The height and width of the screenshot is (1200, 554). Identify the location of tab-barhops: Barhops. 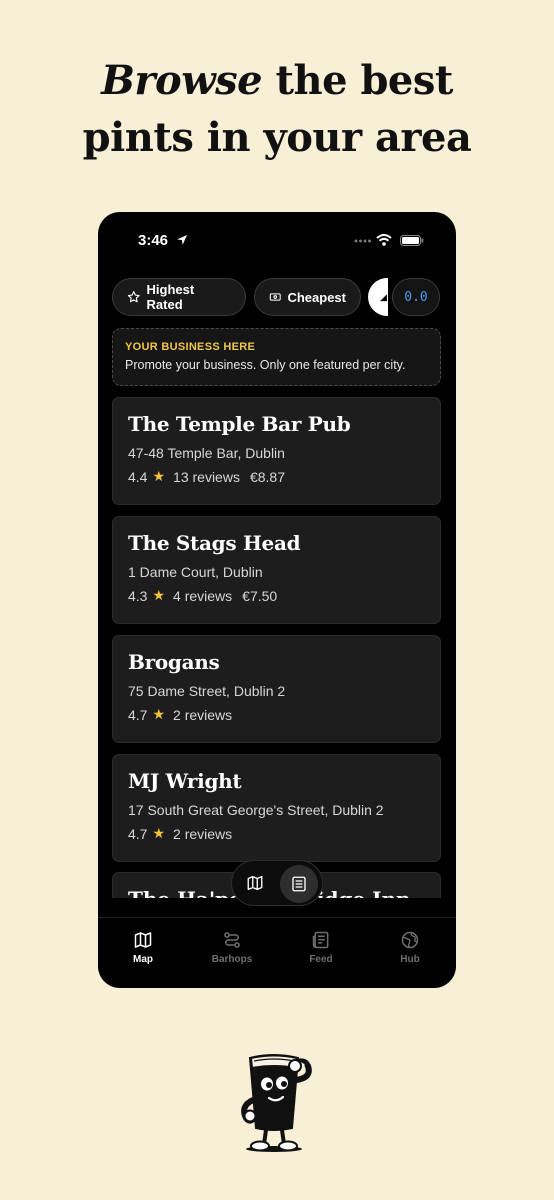
(232, 947).